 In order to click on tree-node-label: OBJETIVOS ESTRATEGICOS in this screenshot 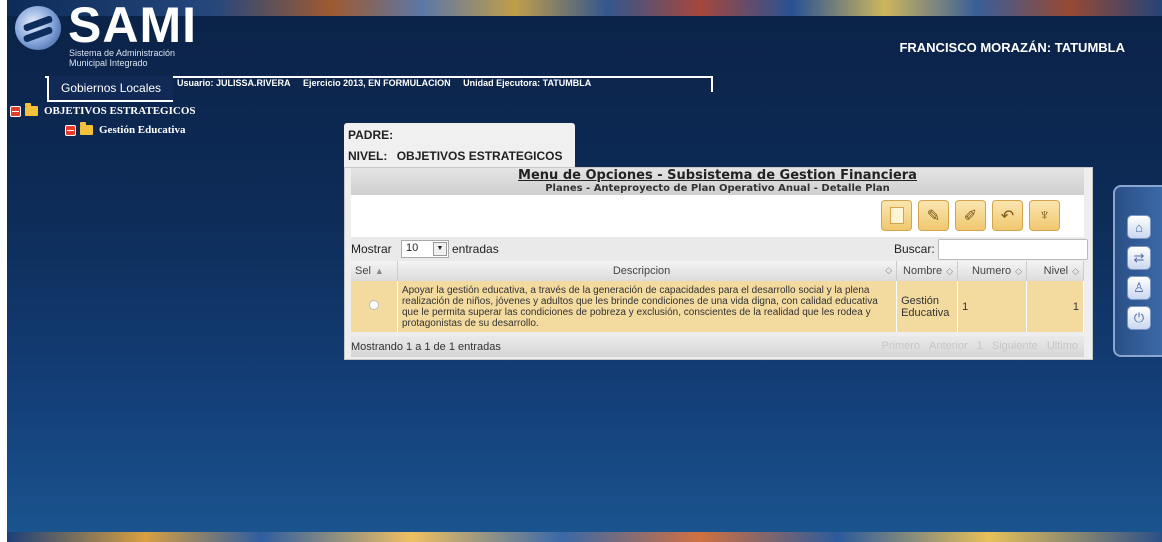, I will do `click(120, 111)`.